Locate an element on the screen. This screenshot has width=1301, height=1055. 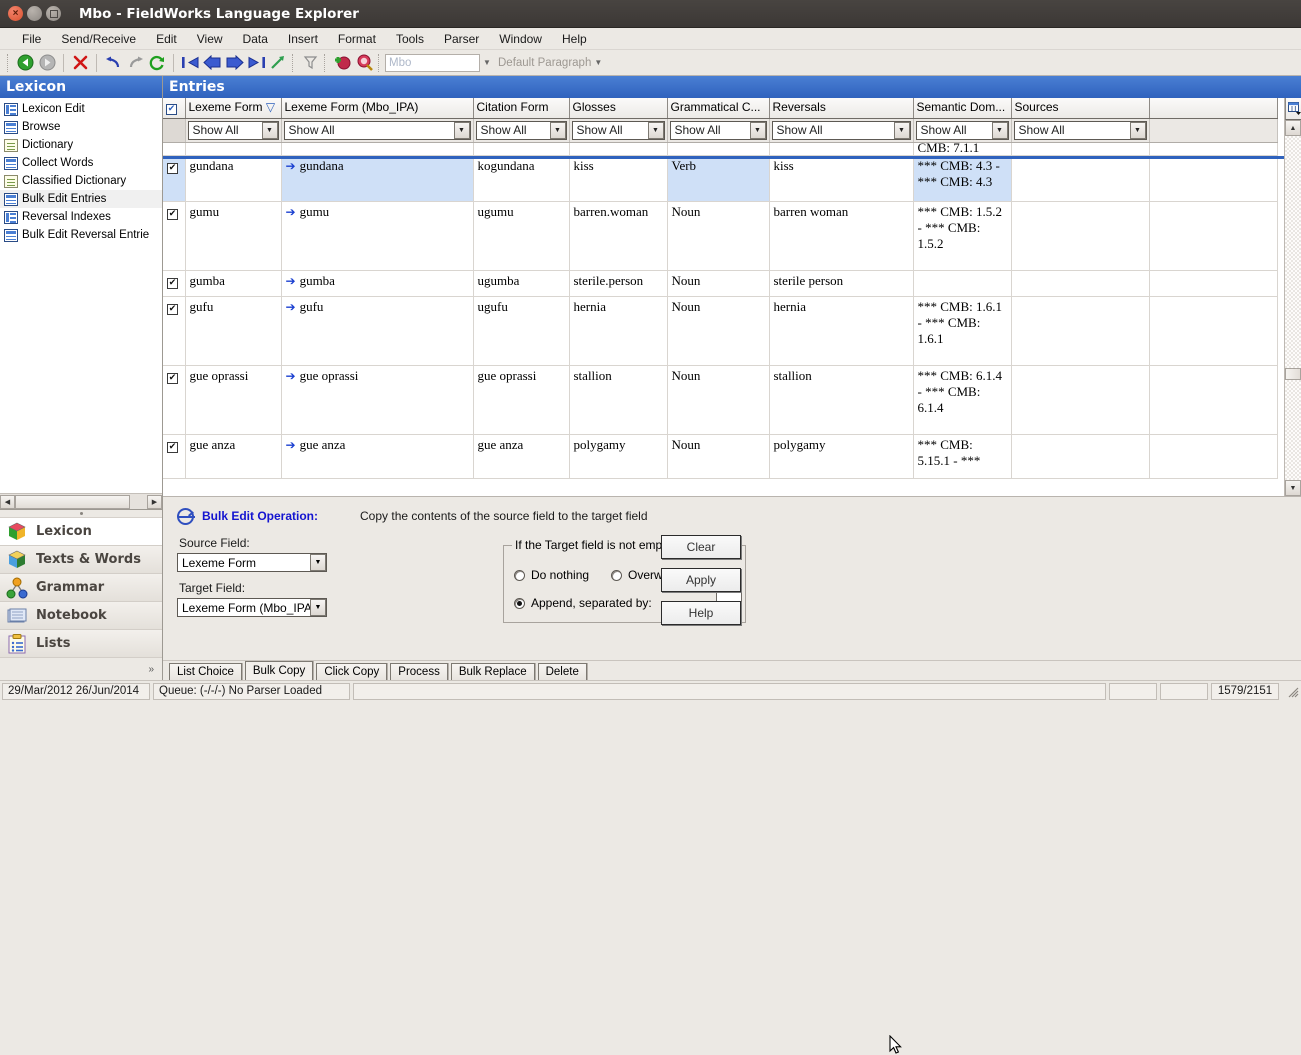
filter-select-lexeme-form-ipa: Show All ▼ is located at coordinates (377, 130).